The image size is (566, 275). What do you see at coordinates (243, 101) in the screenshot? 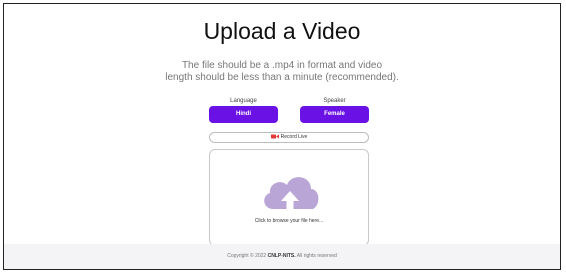
I see `language-label: Language` at bounding box center [243, 101].